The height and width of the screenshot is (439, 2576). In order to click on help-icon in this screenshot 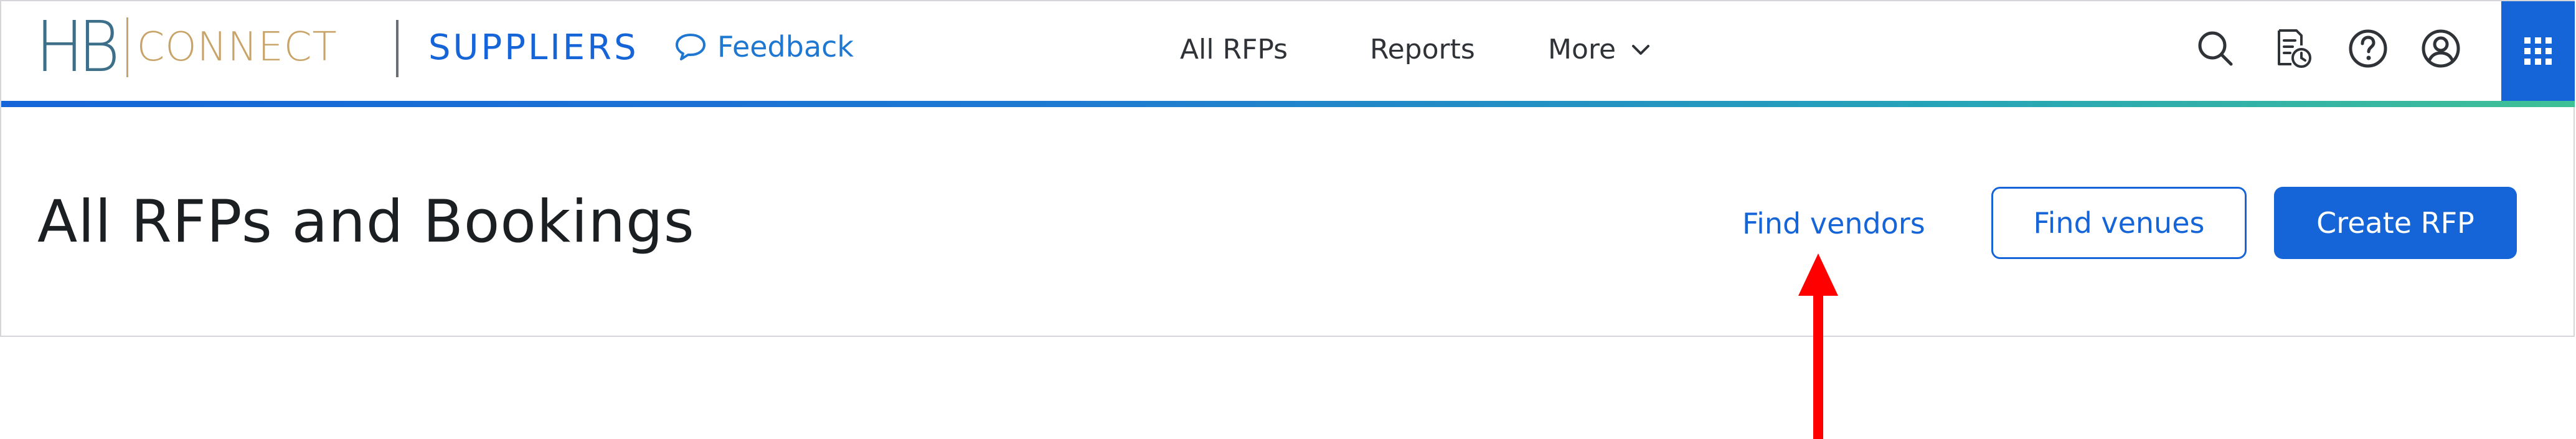, I will do `click(2368, 49)`.